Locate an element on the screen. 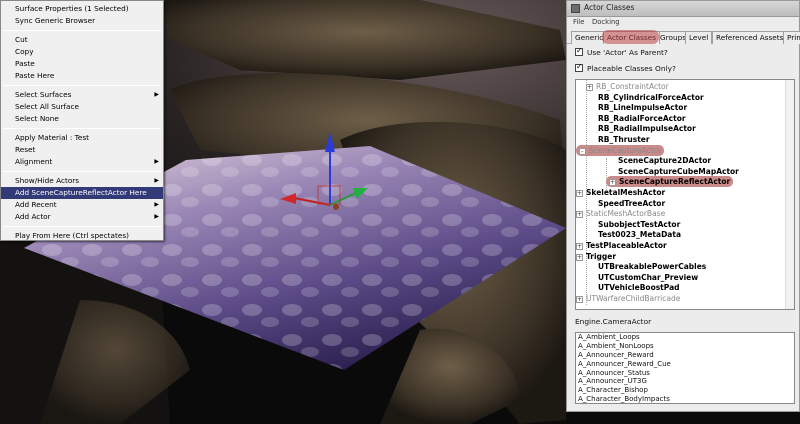 This screenshot has height=424, width=800. tree-item: SceneCapture2DActor is located at coordinates (664, 160).